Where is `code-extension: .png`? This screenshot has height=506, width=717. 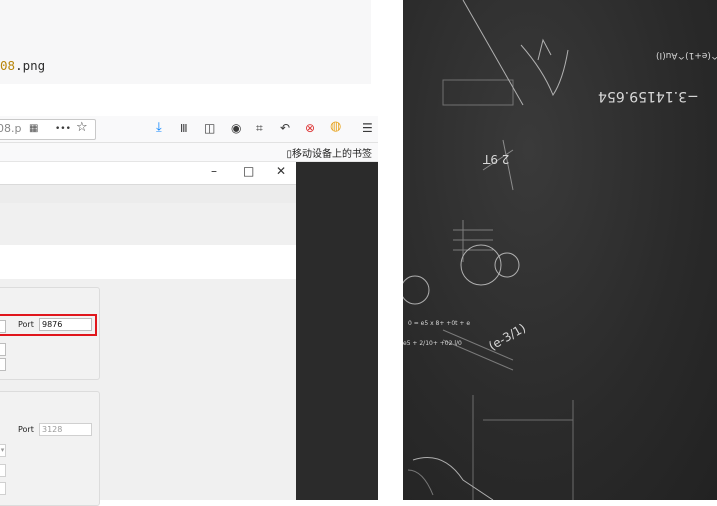 code-extension: .png is located at coordinates (30, 65).